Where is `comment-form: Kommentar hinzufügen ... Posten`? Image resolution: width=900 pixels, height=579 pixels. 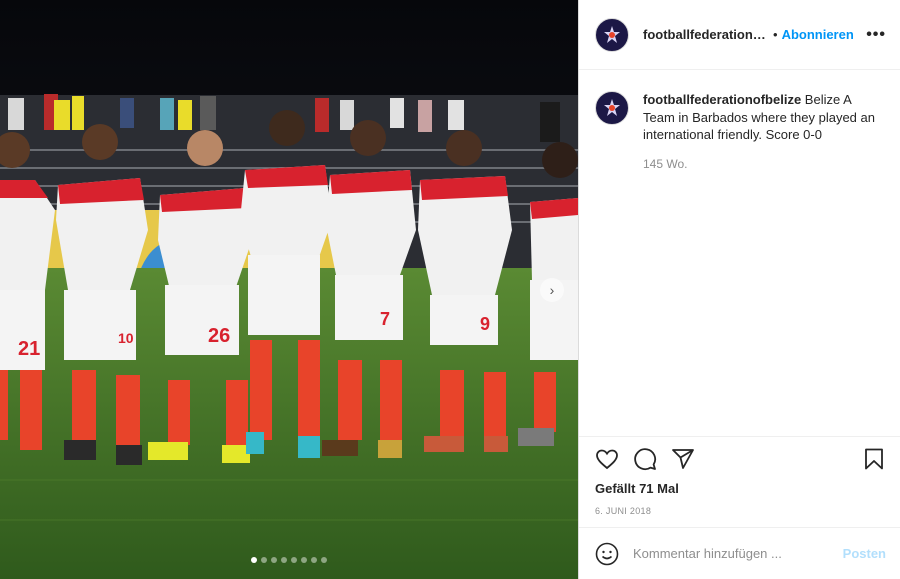 comment-form: Kommentar hinzufügen ... Posten is located at coordinates (739, 553).